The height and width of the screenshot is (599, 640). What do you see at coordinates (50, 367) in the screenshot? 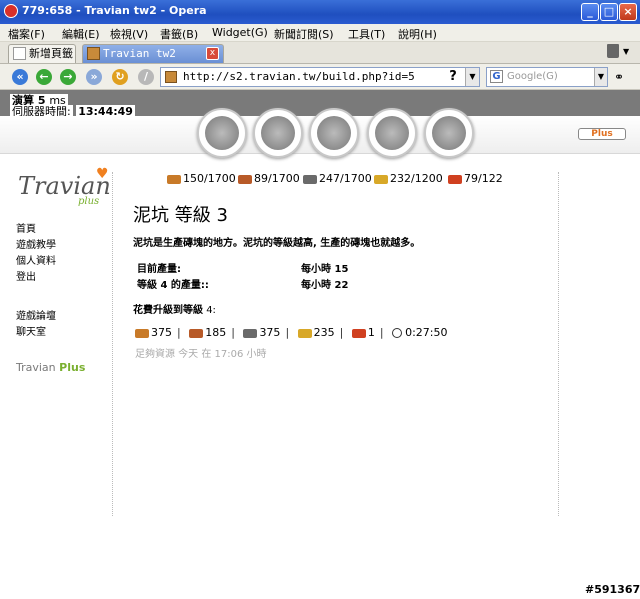
I see `sidebar-item-travian-plus: Travian Plus` at bounding box center [50, 367].